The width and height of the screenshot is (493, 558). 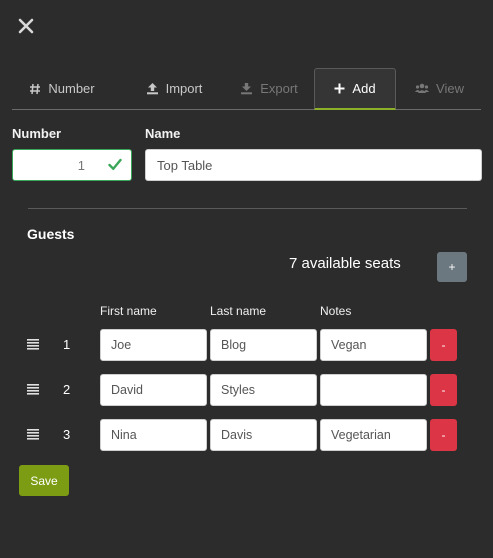 What do you see at coordinates (263, 435) in the screenshot?
I see `last-name-input: Davis` at bounding box center [263, 435].